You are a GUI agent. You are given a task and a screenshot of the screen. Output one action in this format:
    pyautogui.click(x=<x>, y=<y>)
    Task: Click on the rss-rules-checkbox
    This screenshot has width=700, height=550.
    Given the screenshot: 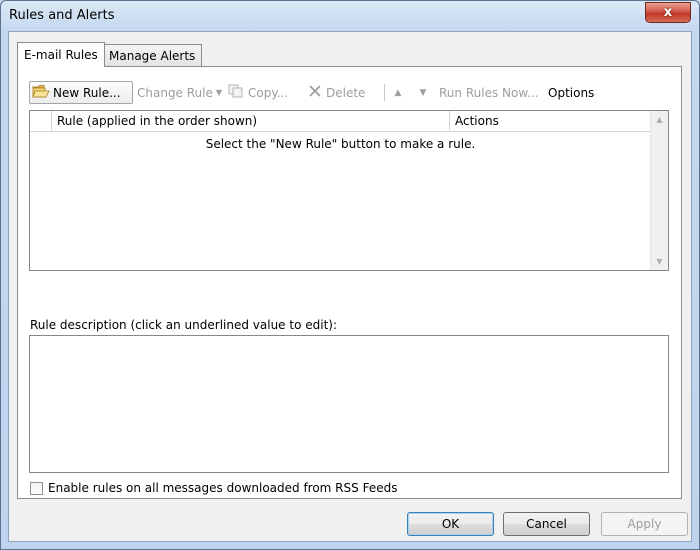 What is the action you would take?
    pyautogui.click(x=36, y=488)
    